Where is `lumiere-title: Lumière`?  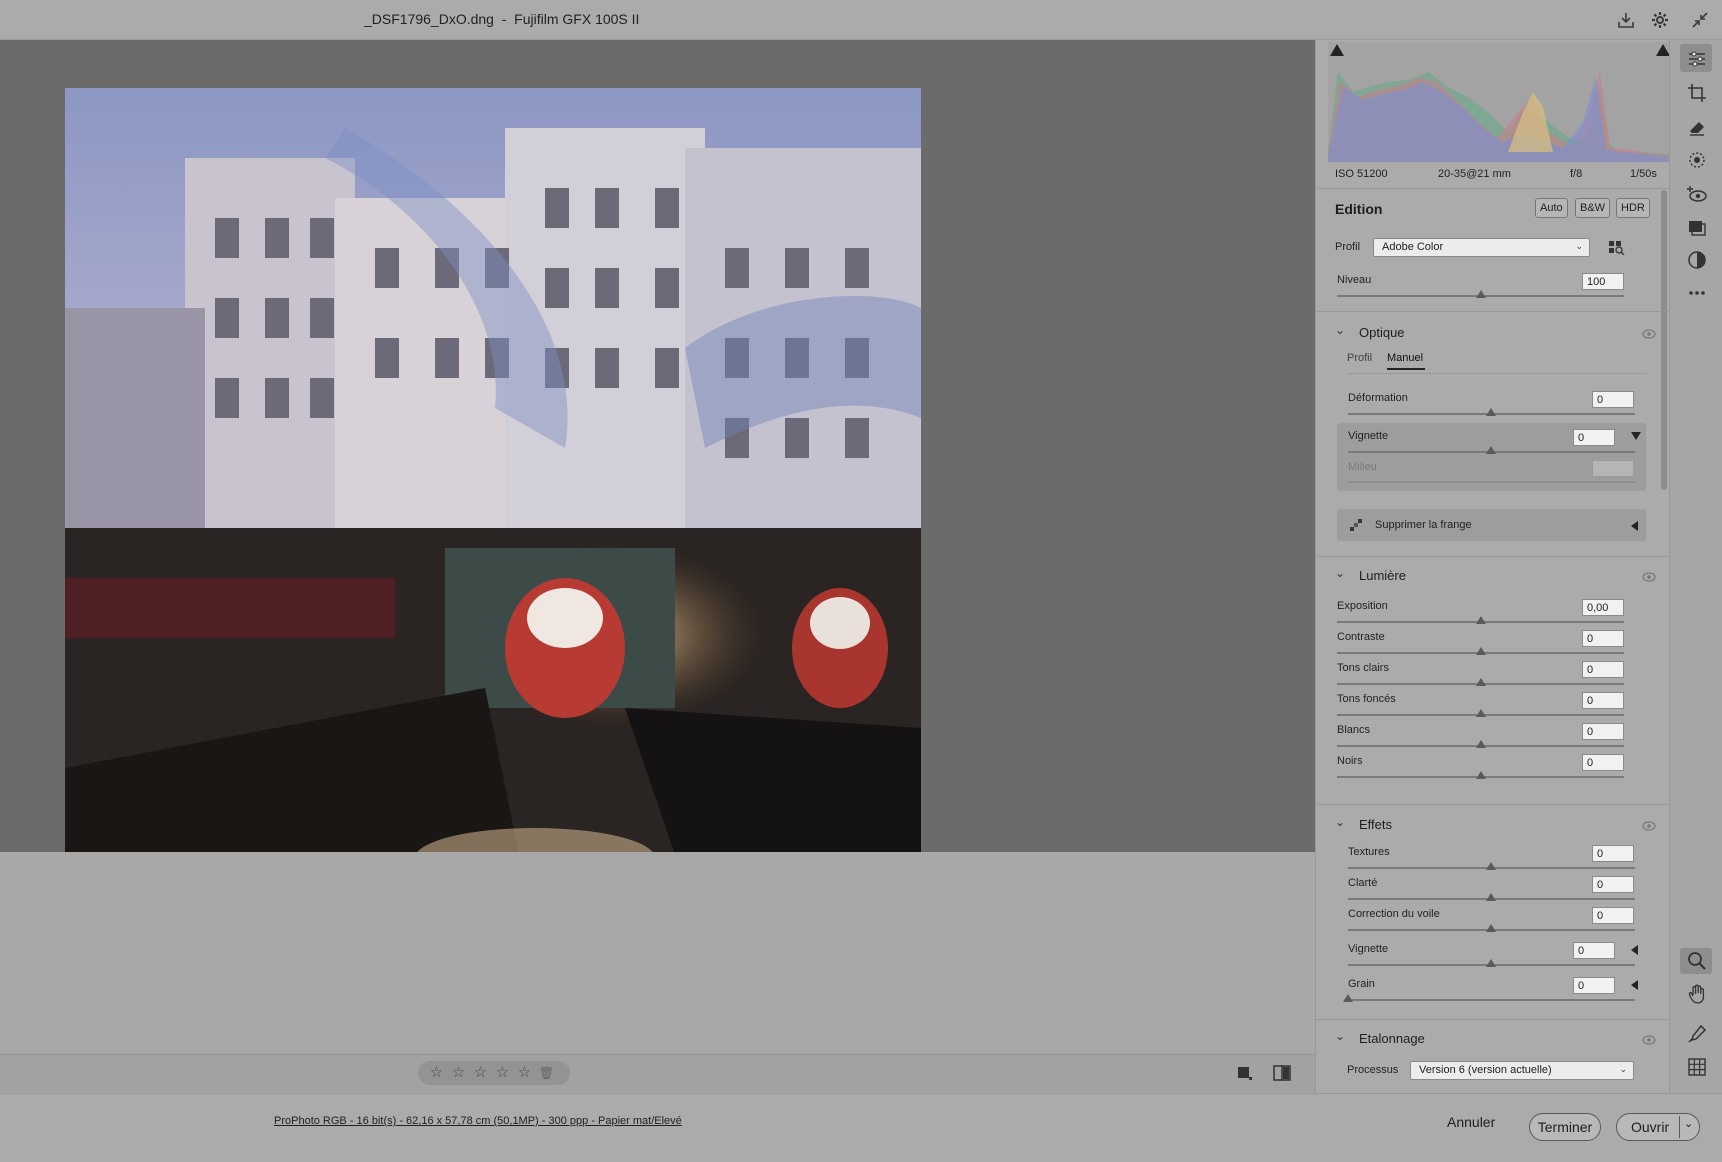 lumiere-title: Lumière is located at coordinates (1382, 575).